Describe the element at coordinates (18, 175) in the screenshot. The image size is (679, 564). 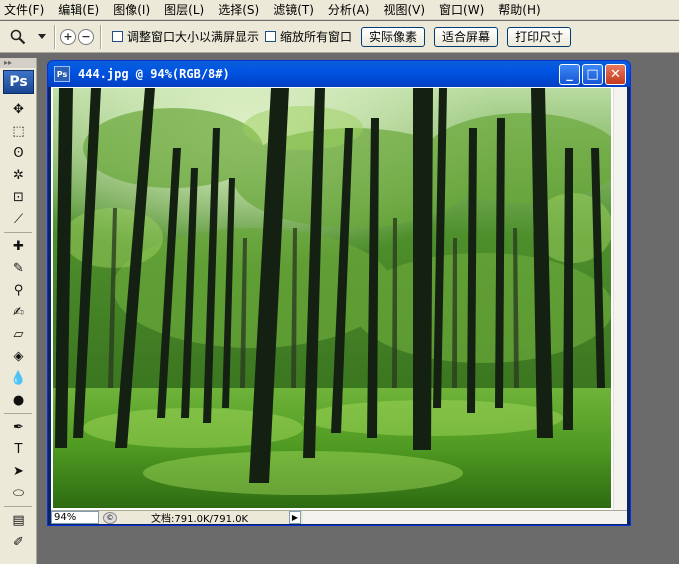
I see `magic-wand-tool-icon: ✲` at that location.